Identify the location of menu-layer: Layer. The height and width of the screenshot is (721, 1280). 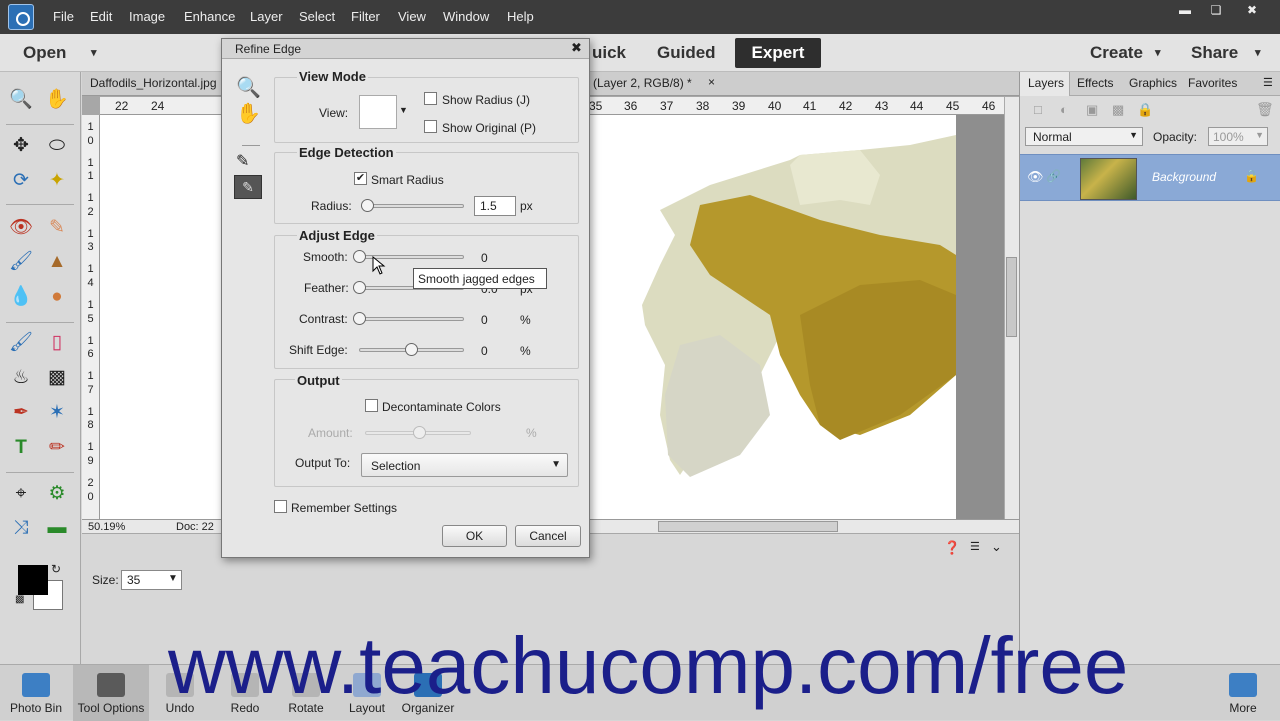
(266, 16).